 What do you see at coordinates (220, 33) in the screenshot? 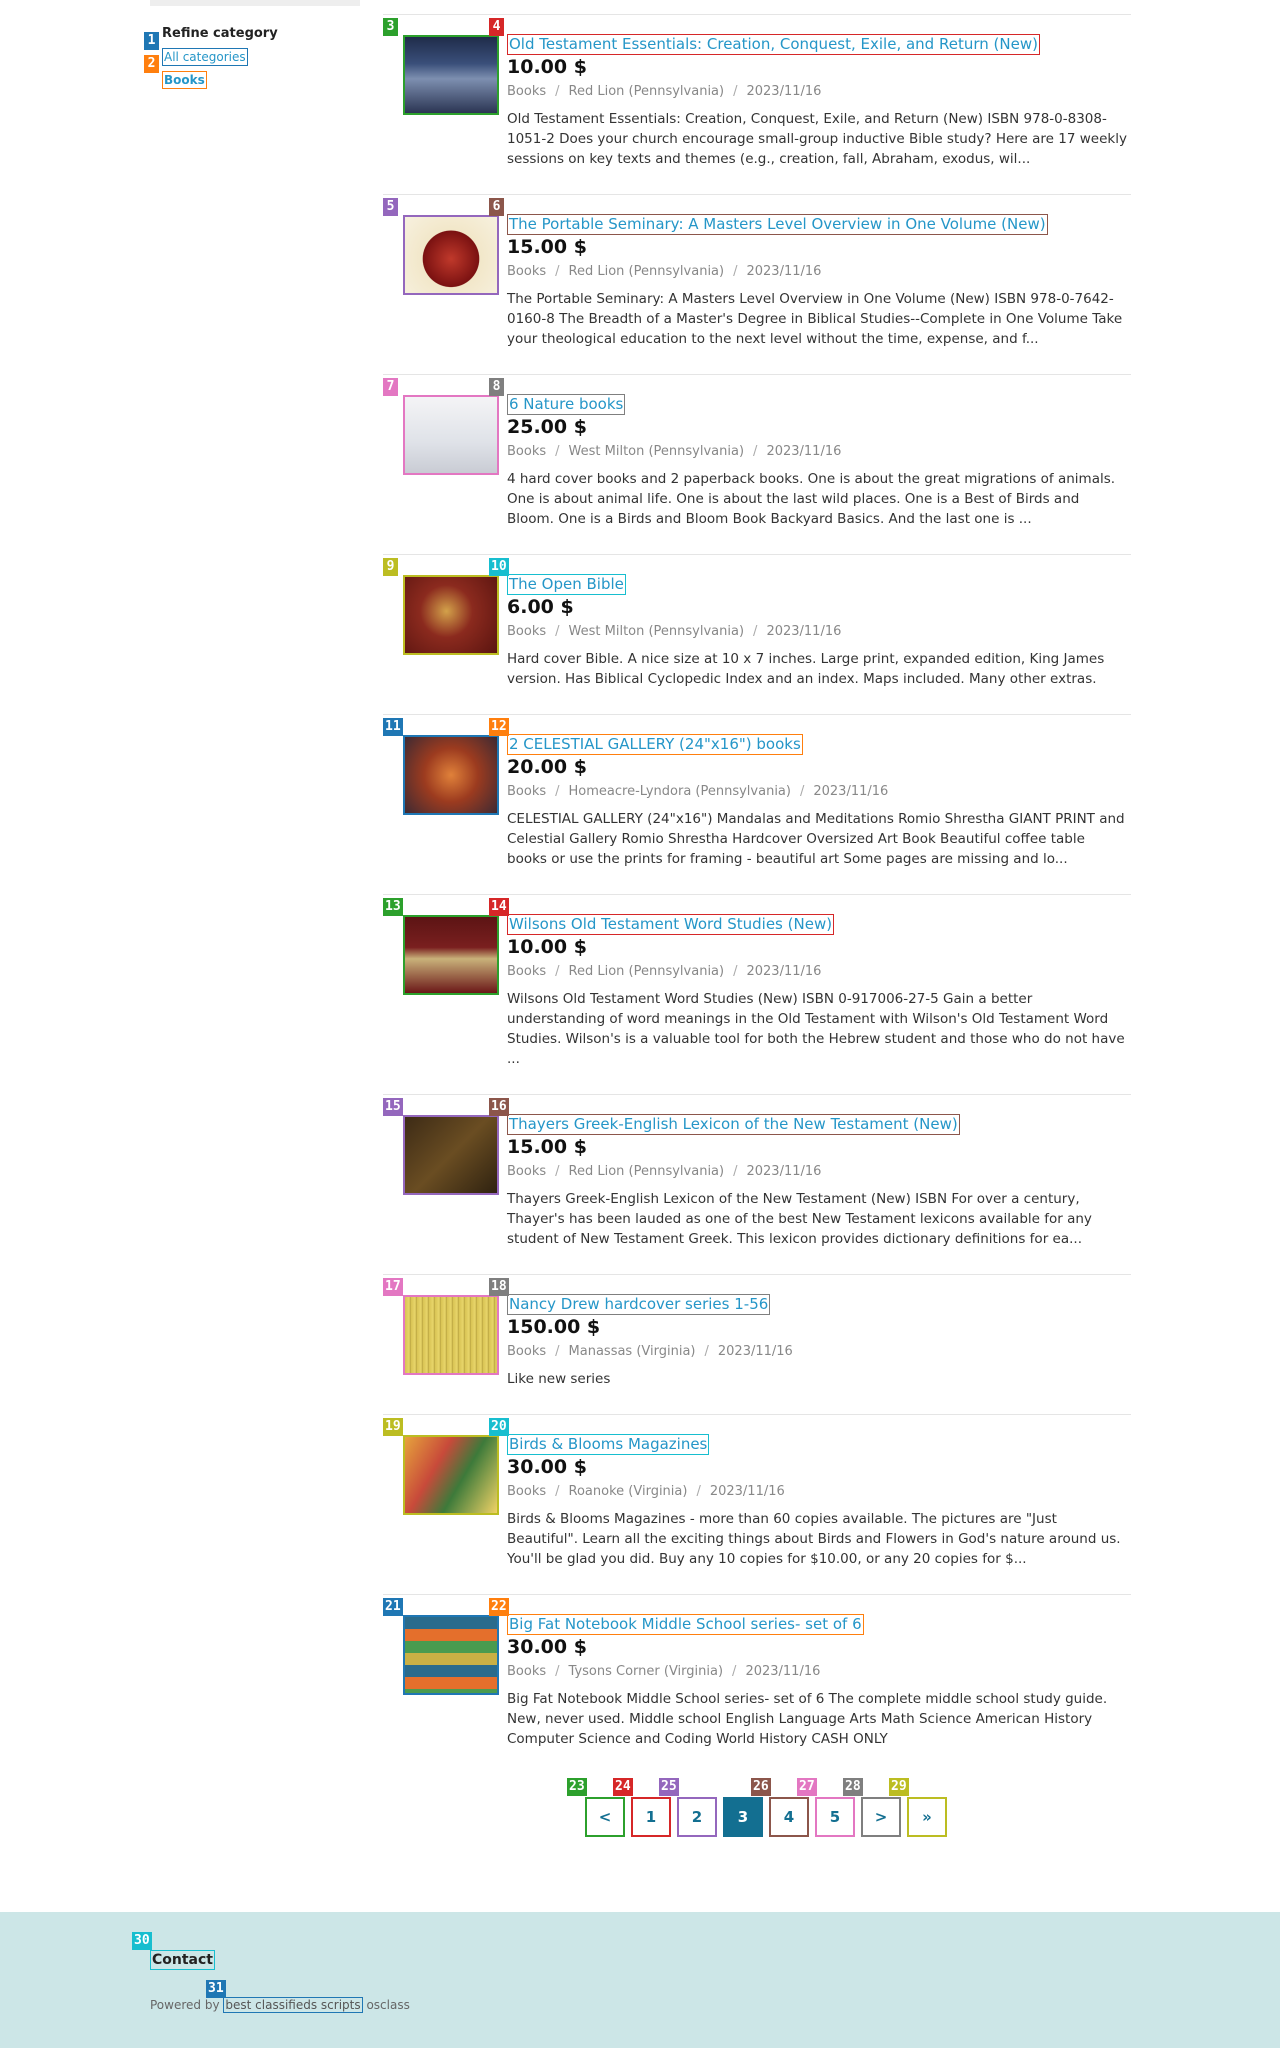
I see `refine-category-title: Refine category` at bounding box center [220, 33].